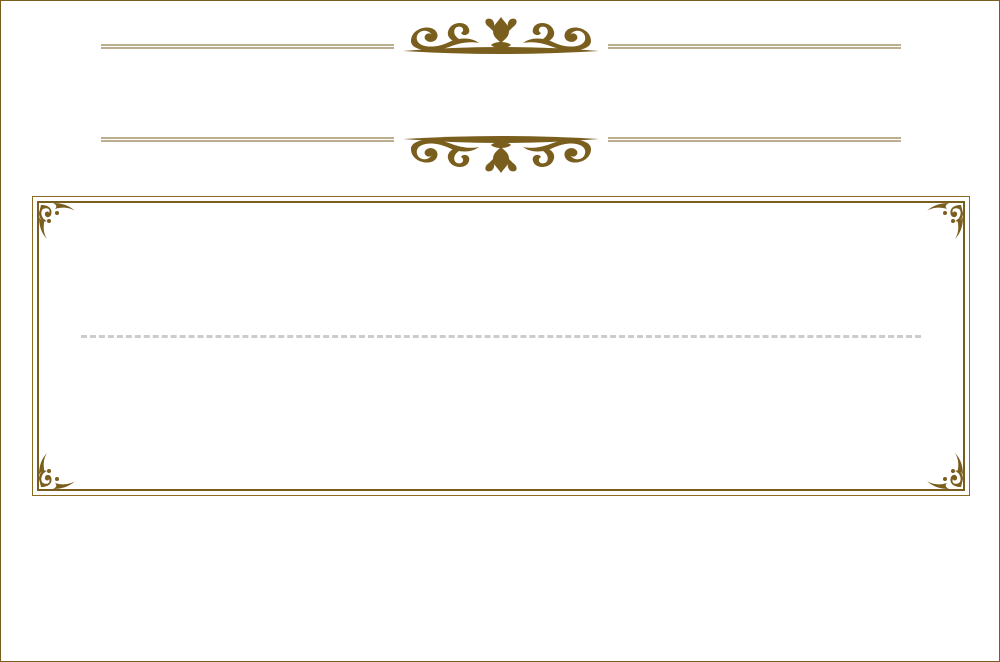 The width and height of the screenshot is (1000, 662). I want to click on second-ornamental-divider, so click(500, 151).